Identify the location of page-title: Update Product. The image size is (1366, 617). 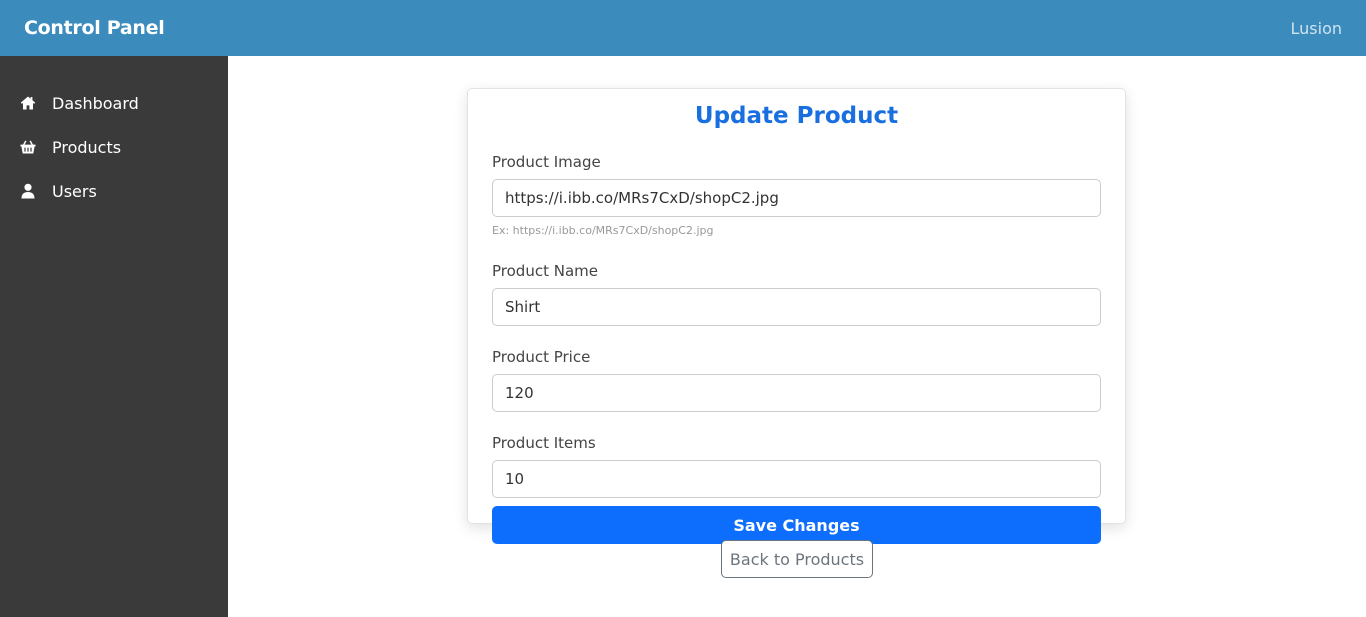
(796, 116).